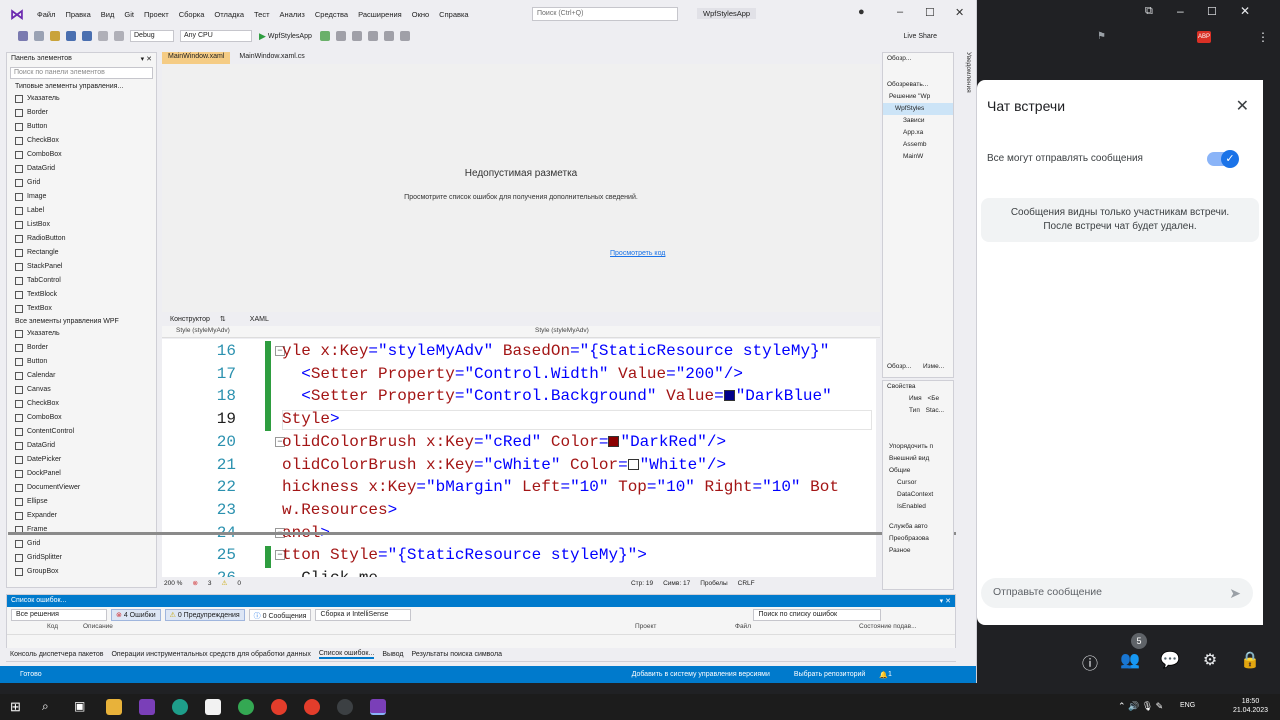 The height and width of the screenshot is (720, 1280). What do you see at coordinates (204, 615) in the screenshot?
I see `warnings-filter-button: ⚠ 0 Предупреждения` at bounding box center [204, 615].